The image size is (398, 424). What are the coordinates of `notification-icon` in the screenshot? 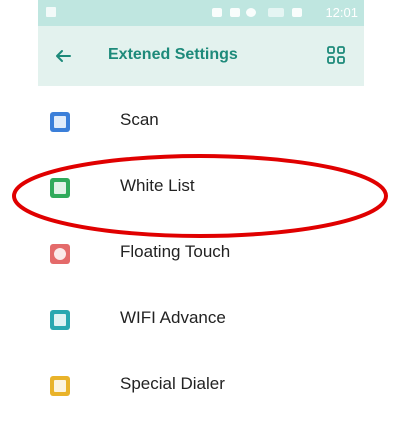 It's located at (51, 12).